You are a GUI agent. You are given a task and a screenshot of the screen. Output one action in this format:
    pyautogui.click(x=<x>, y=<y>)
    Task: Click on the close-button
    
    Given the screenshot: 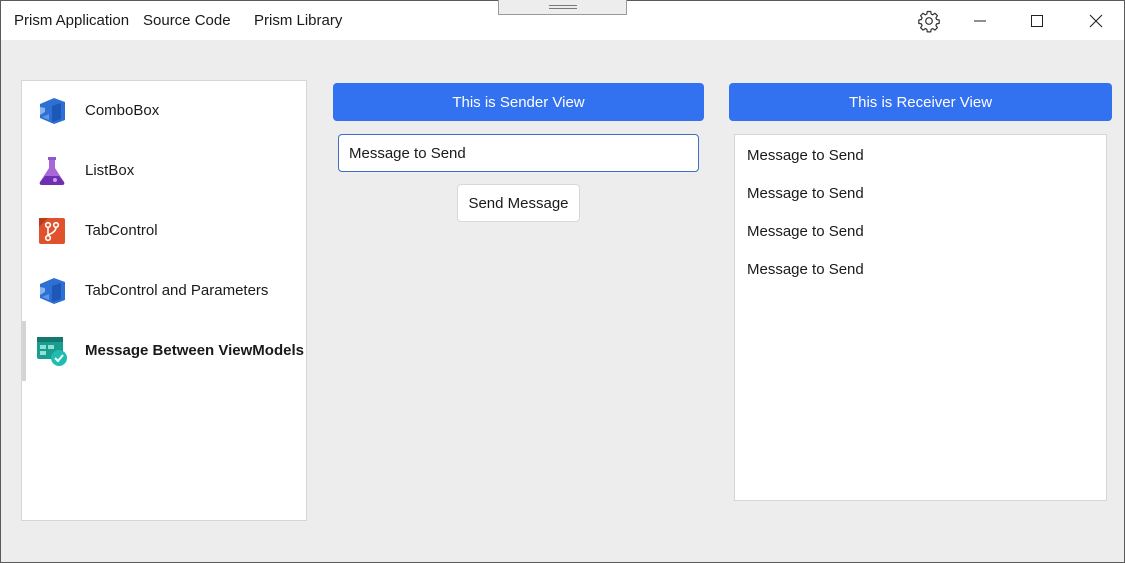 What is the action you would take?
    pyautogui.click(x=1096, y=20)
    